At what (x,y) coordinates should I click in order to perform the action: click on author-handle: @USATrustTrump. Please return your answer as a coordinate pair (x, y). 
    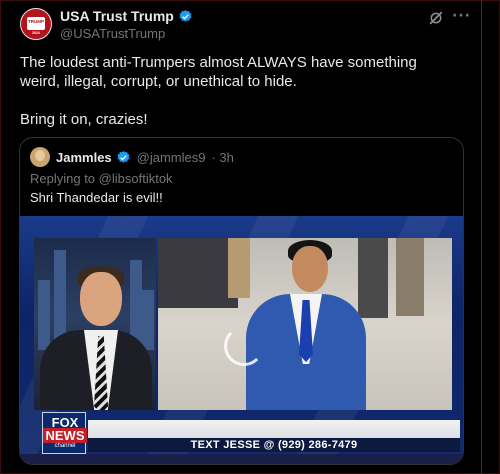
    Looking at the image, I should click on (112, 33).